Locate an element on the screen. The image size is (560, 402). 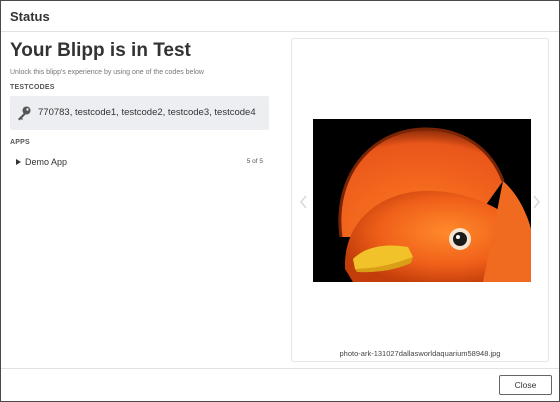
app-list-item: Demo App 5 of 5 is located at coordinates (139, 162).